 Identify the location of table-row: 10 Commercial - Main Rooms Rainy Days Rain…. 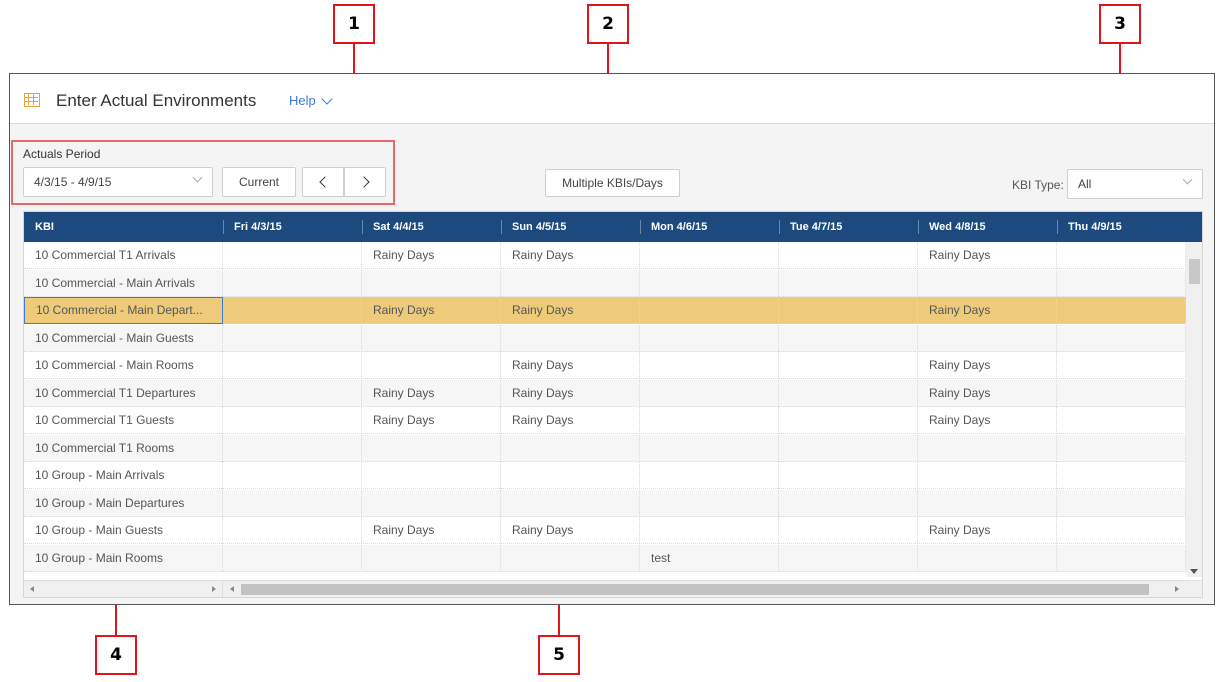
(605, 365).